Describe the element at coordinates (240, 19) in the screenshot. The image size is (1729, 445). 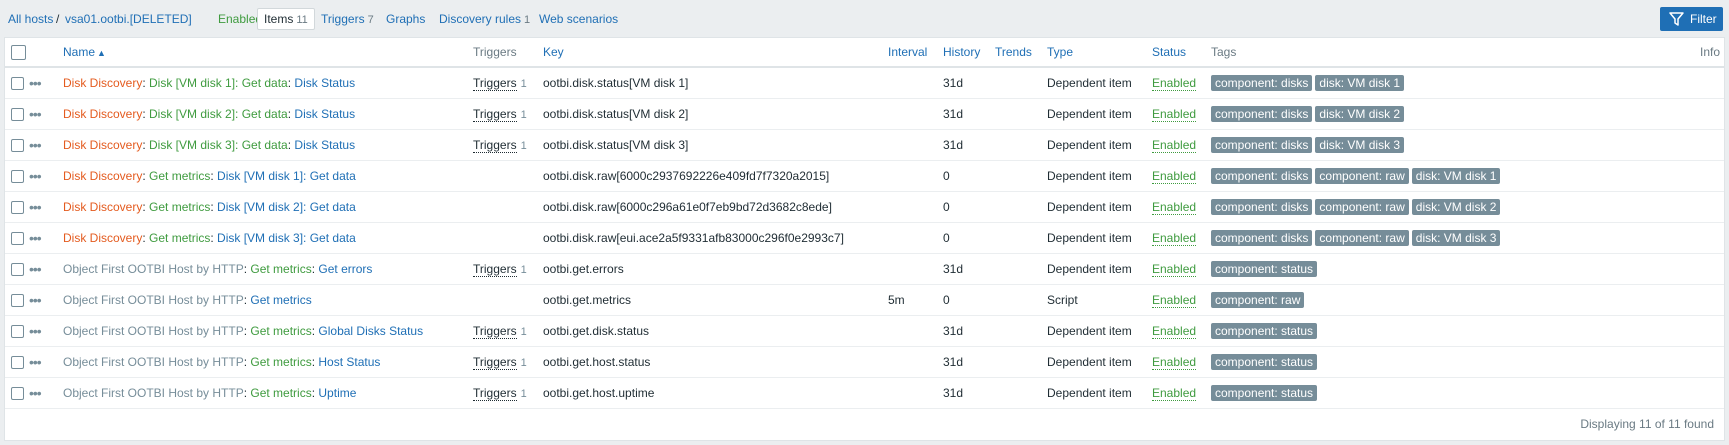
I see `host-status: Enabled` at that location.